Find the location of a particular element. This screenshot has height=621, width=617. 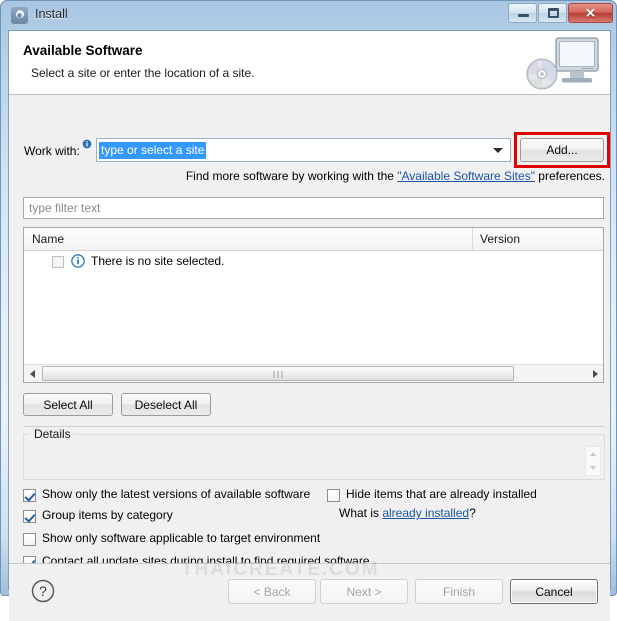

close-button: ✕ is located at coordinates (590, 13).